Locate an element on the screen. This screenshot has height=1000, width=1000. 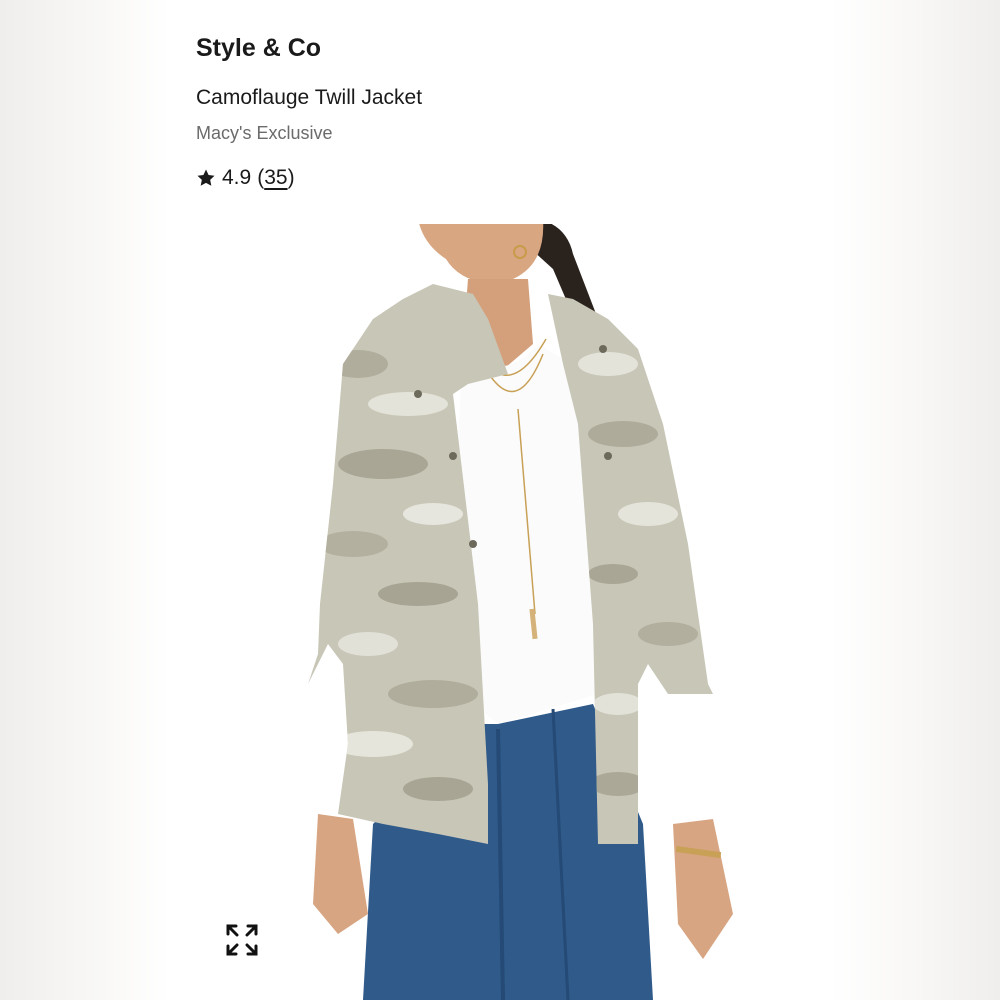
expand-icon is located at coordinates (242, 940).